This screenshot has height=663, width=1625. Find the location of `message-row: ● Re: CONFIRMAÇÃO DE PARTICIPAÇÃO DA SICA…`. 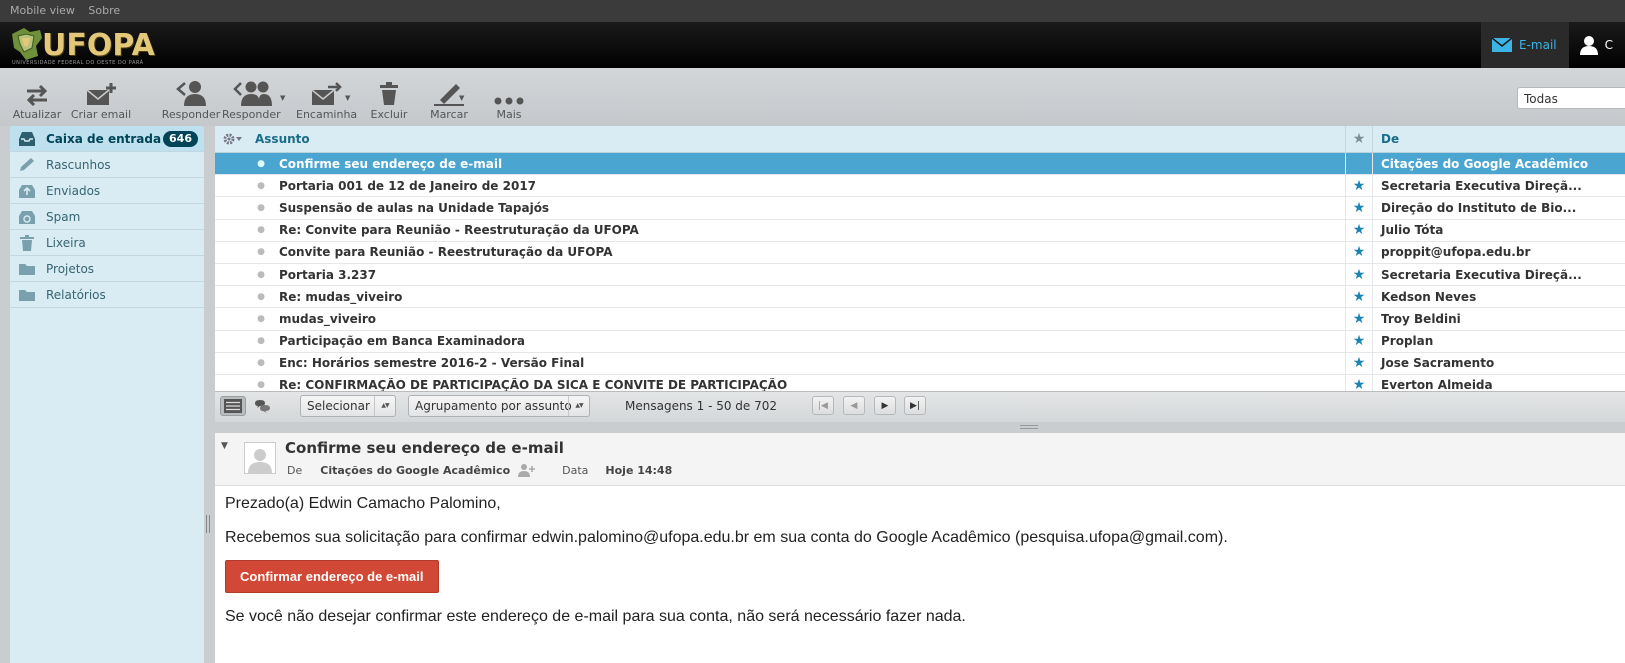

message-row: ● Re: CONFIRMAÇÃO DE PARTICIPAÇÃO DA SICA… is located at coordinates (920, 382).